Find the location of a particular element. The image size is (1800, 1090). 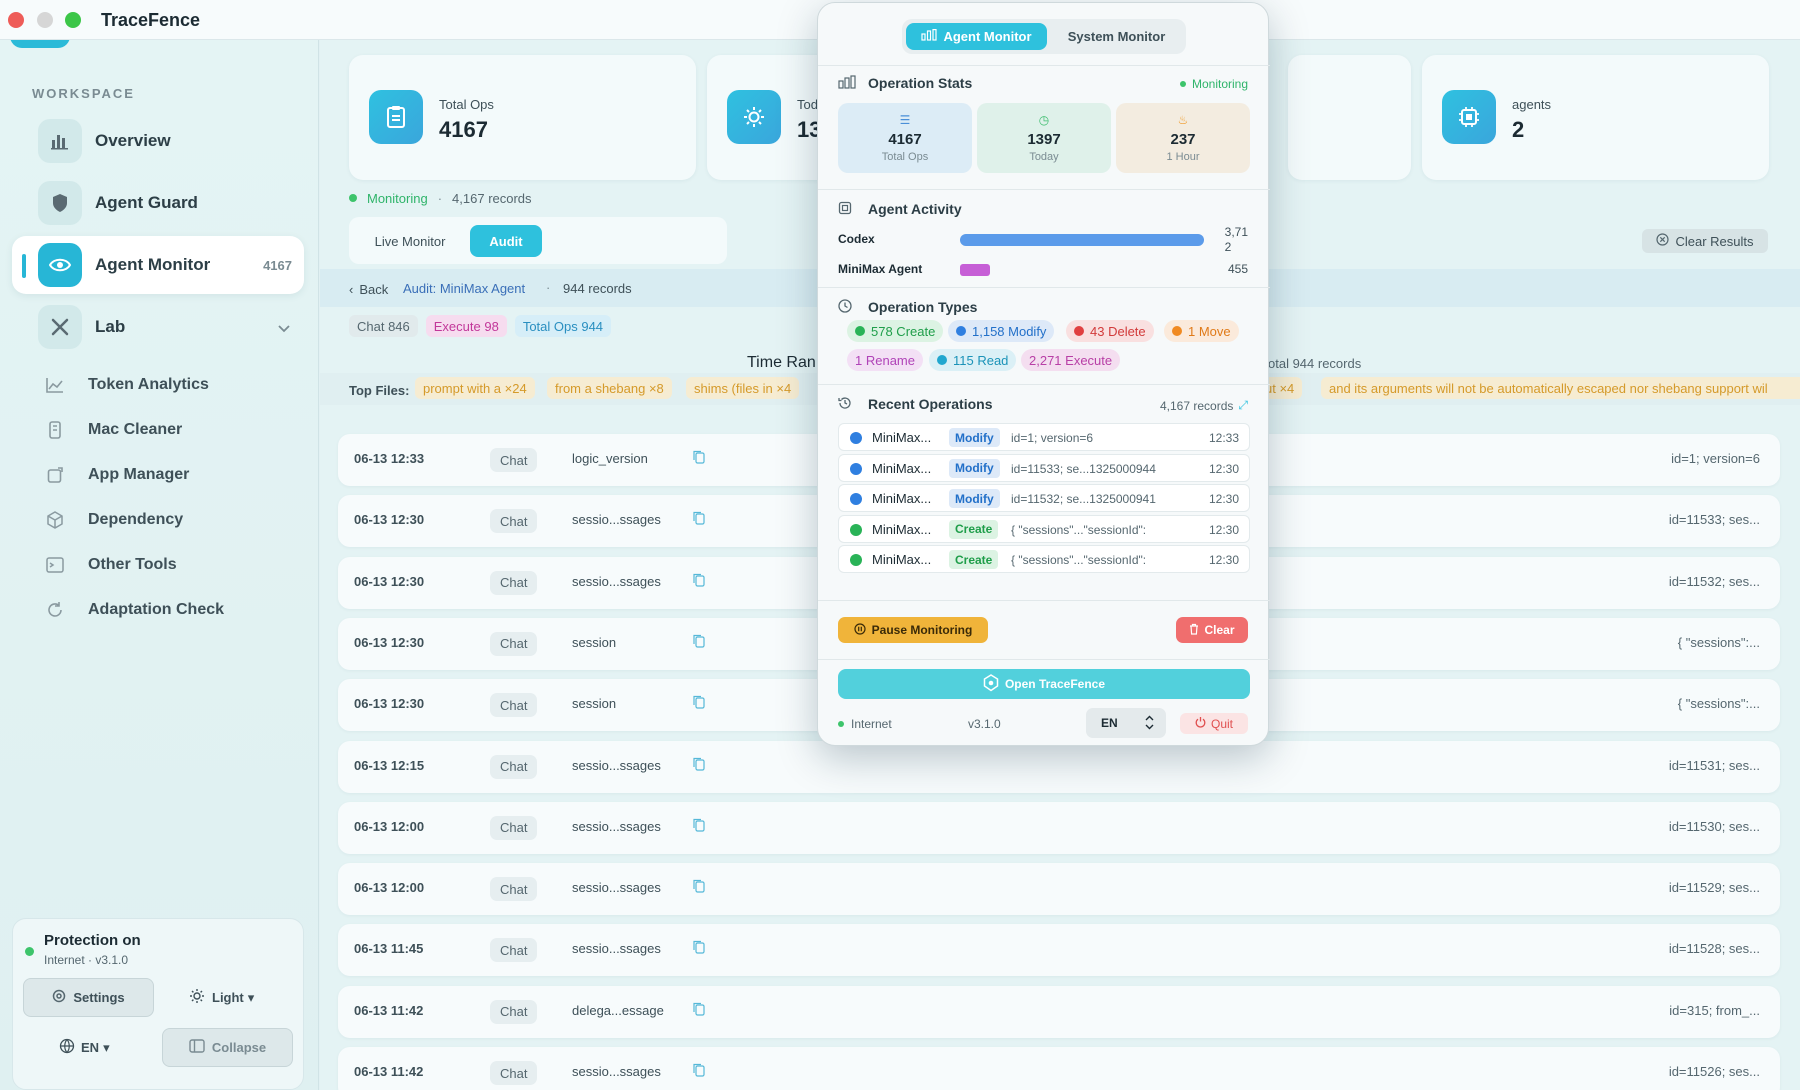

row-name: sessio...ssages is located at coordinates (616, 949).